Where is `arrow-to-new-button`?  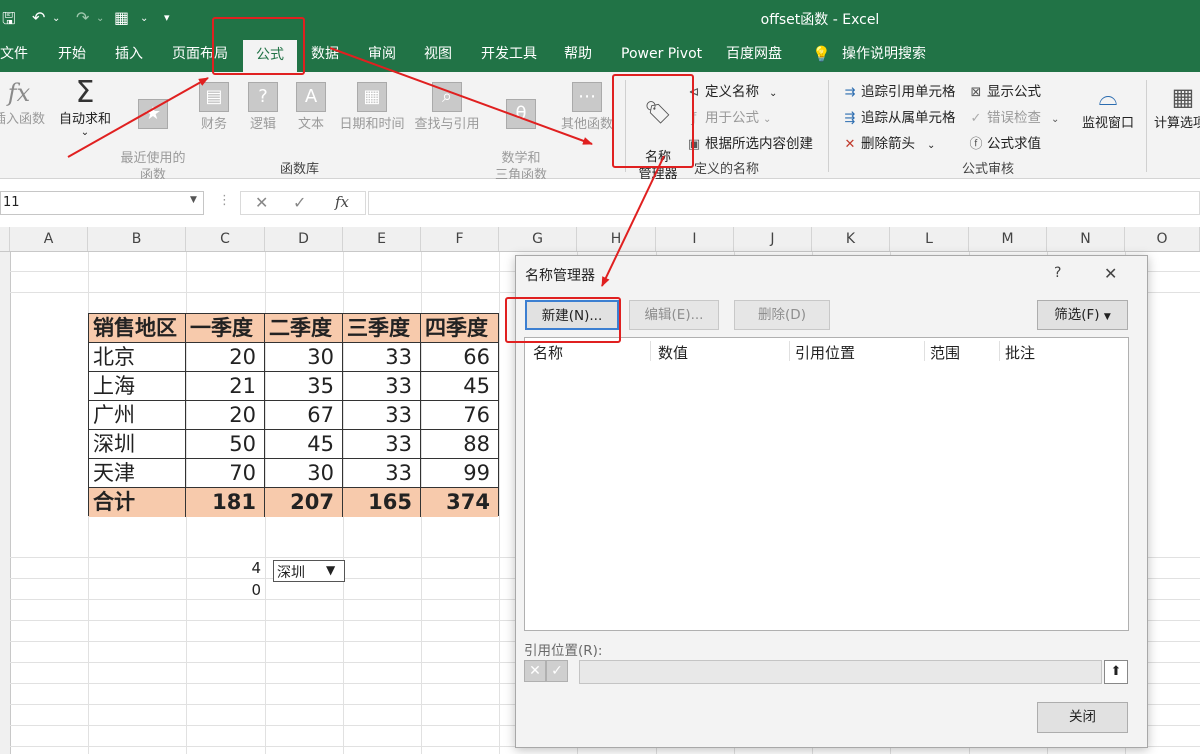 arrow-to-new-button is located at coordinates (633, 221).